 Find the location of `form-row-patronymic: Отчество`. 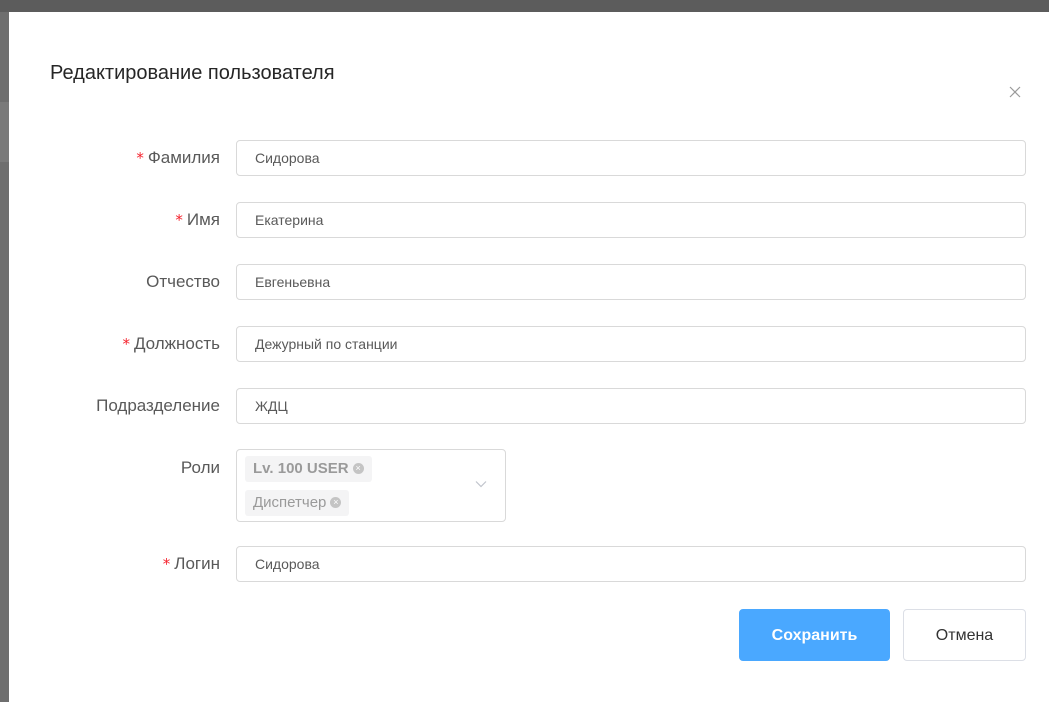

form-row-patronymic: Отчество is located at coordinates (529, 282).